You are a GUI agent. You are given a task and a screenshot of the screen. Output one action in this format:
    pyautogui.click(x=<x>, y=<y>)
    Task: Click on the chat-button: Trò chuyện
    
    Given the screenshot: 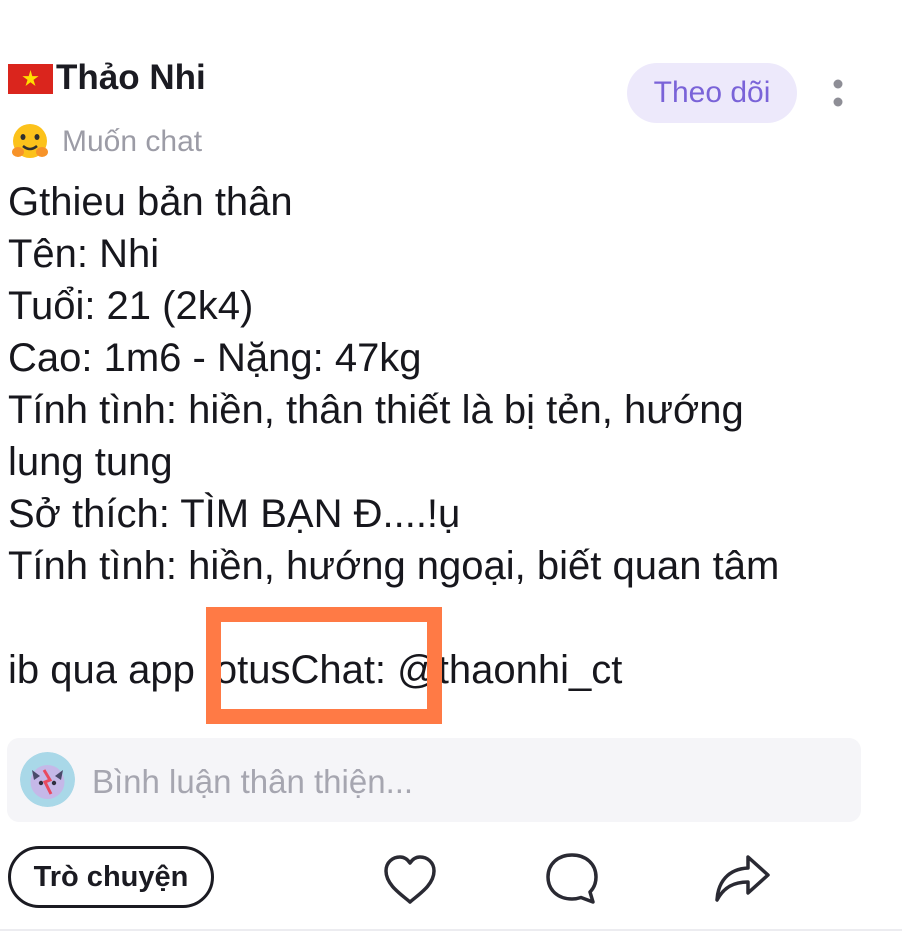 What is the action you would take?
    pyautogui.click(x=111, y=877)
    